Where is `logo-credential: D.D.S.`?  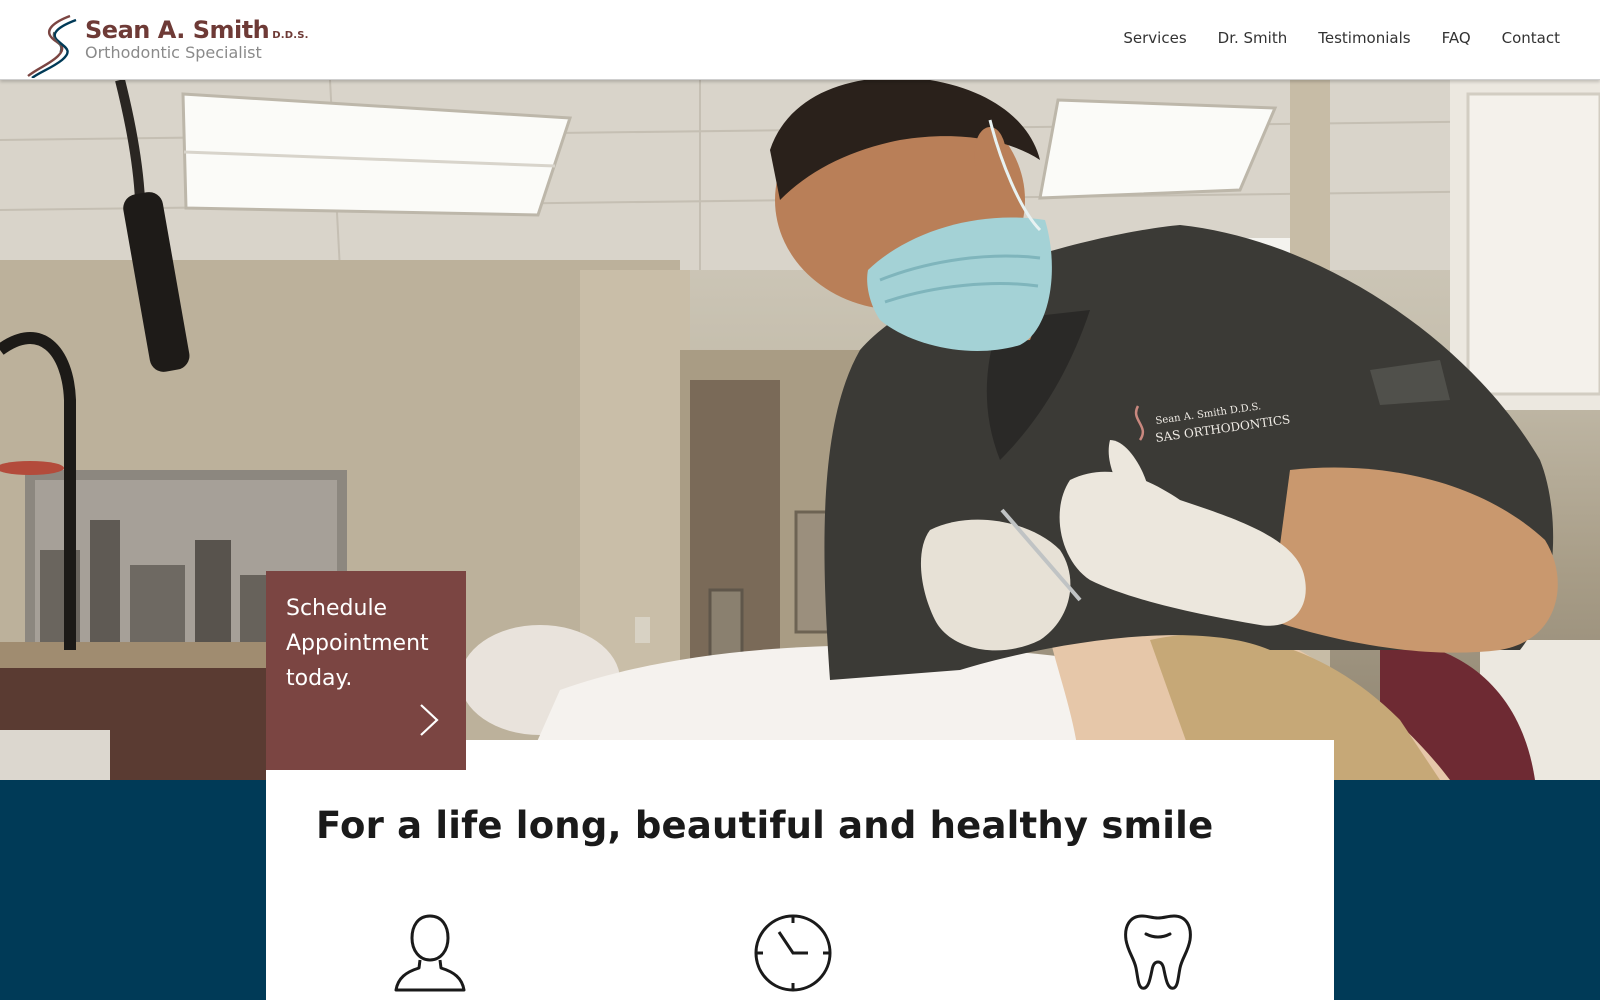
logo-credential: D.D.S. is located at coordinates (290, 35).